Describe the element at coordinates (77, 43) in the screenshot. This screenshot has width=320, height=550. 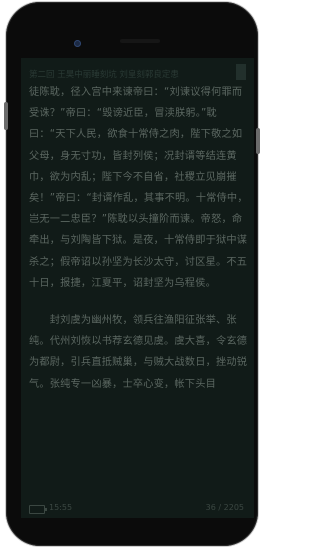
I see `front-camera-icon` at that location.